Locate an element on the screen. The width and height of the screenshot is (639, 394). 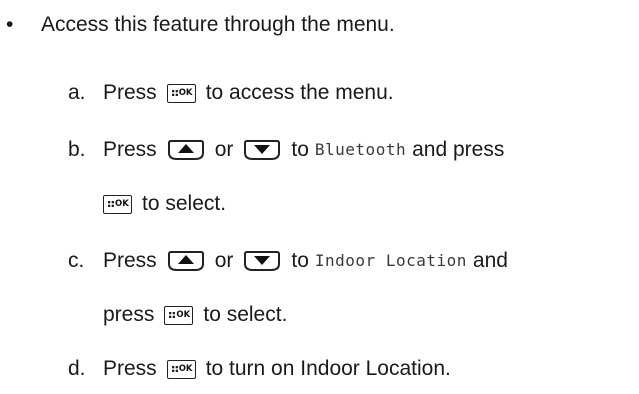
step-b: b. Press or to Bluetooth and press is located at coordinates (286, 150).